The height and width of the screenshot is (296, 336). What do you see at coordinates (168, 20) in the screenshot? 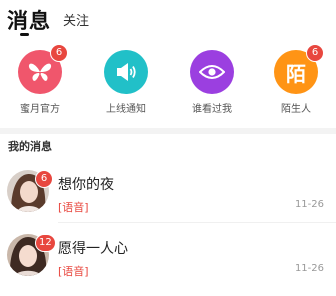
I see `top-tabs: 消息 关注` at bounding box center [168, 20].